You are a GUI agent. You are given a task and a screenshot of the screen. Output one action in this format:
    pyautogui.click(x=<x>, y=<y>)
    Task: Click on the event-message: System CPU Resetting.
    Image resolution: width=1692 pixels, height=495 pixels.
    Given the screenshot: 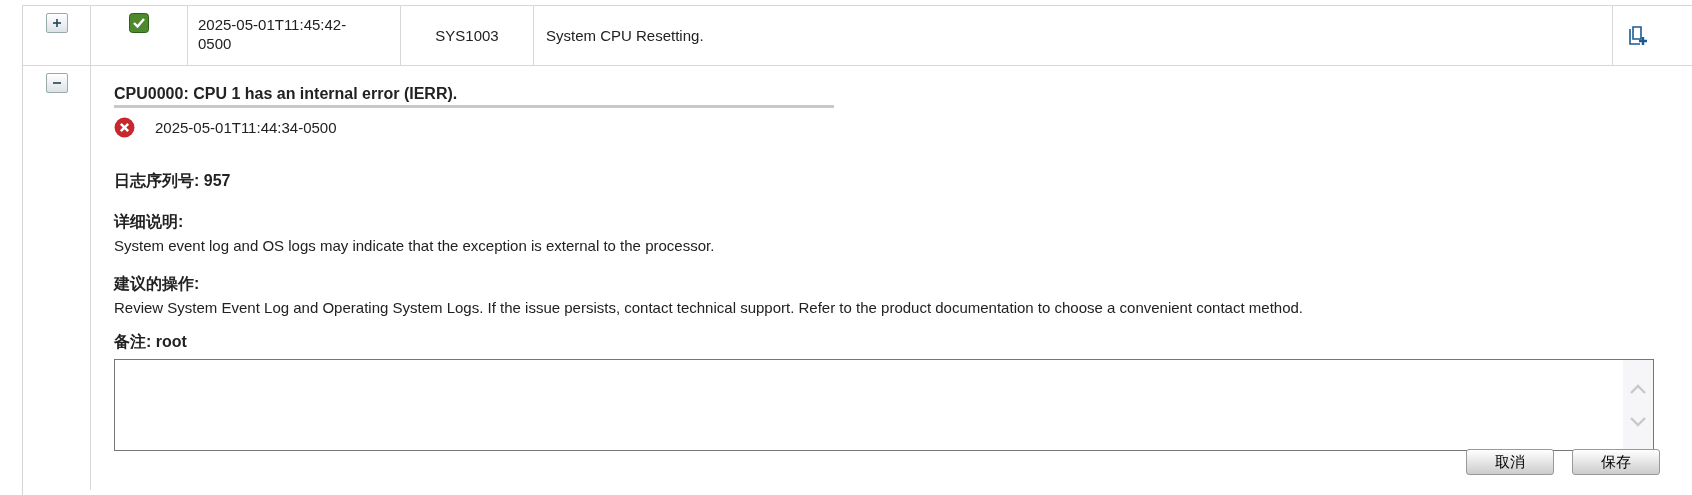 What is the action you would take?
    pyautogui.click(x=625, y=35)
    